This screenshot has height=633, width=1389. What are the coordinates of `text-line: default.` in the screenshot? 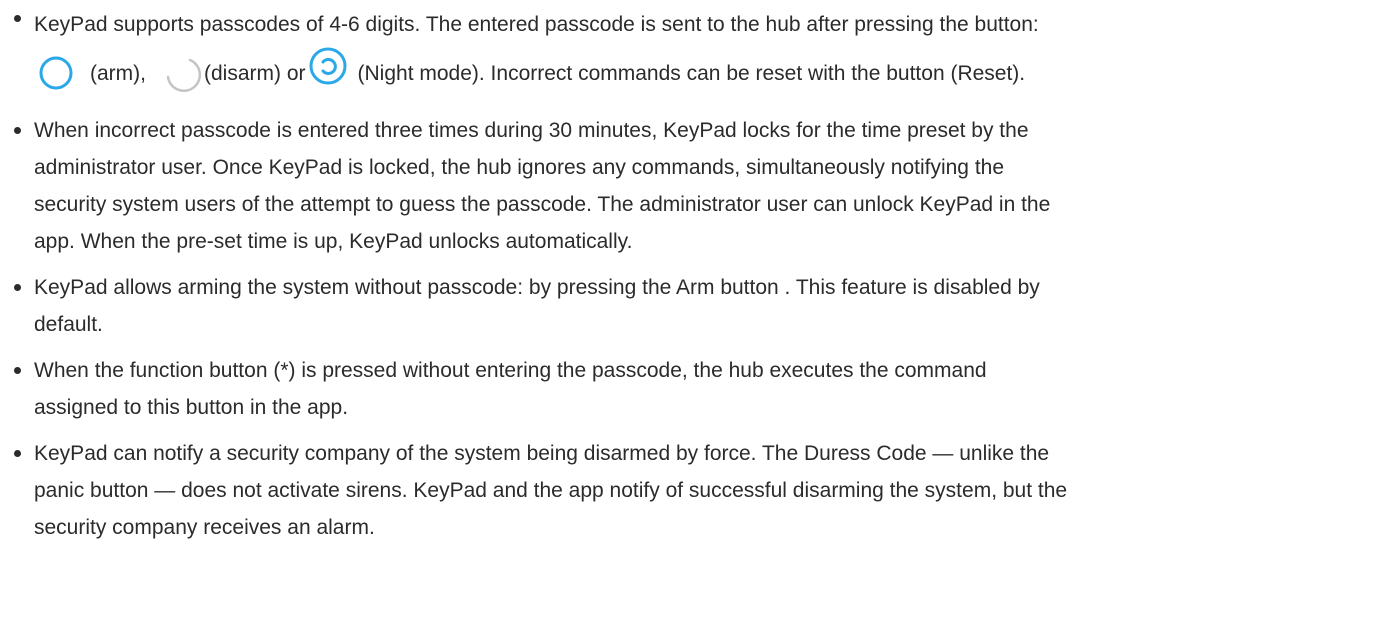 It's located at (68, 324).